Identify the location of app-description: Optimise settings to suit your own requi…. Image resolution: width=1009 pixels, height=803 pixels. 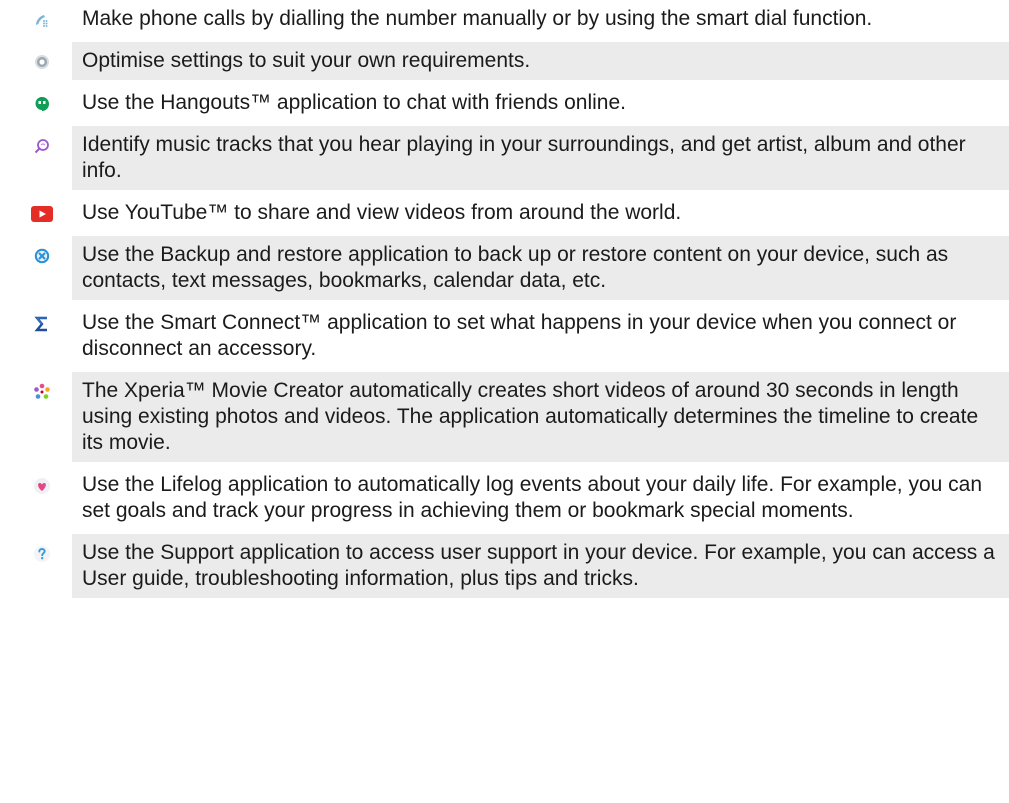
(540, 61).